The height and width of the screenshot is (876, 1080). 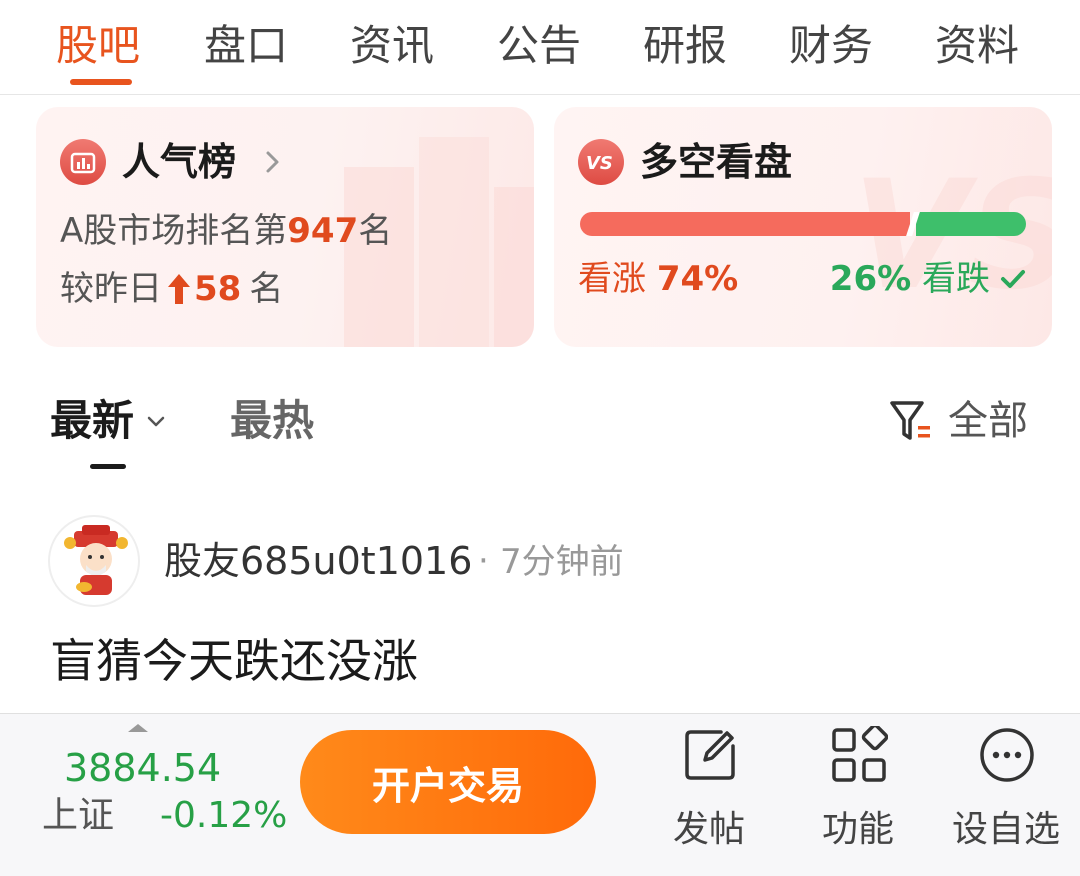 I want to click on tab-profile: 资料, so click(x=977, y=46).